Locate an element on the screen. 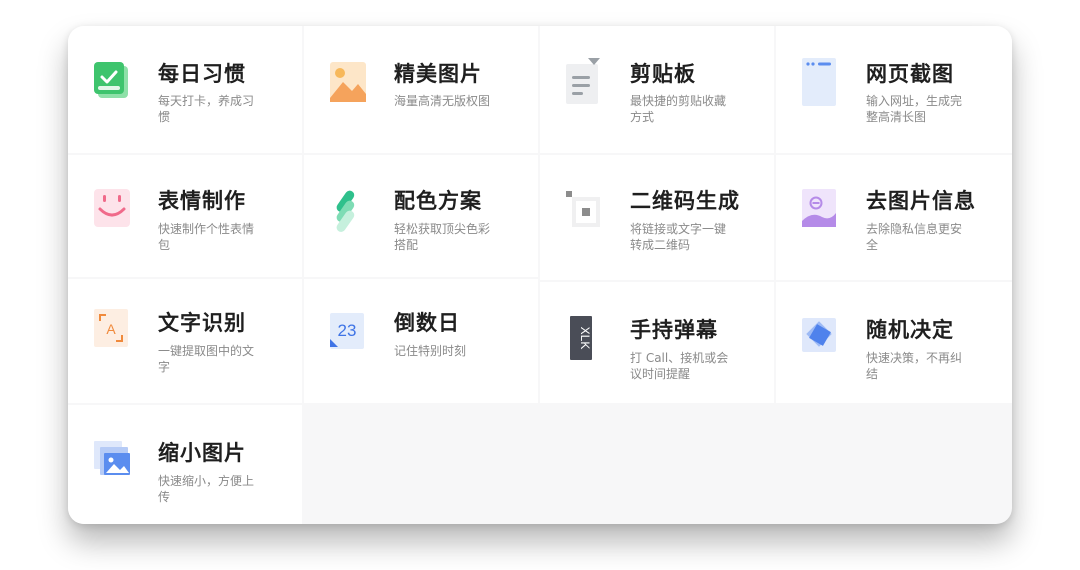 Image resolution: width=1080 pixels, height=570 pixels. tool-card-daily-habit: 每日习惯 每天打卡，养成习惯 is located at coordinates (185, 89).